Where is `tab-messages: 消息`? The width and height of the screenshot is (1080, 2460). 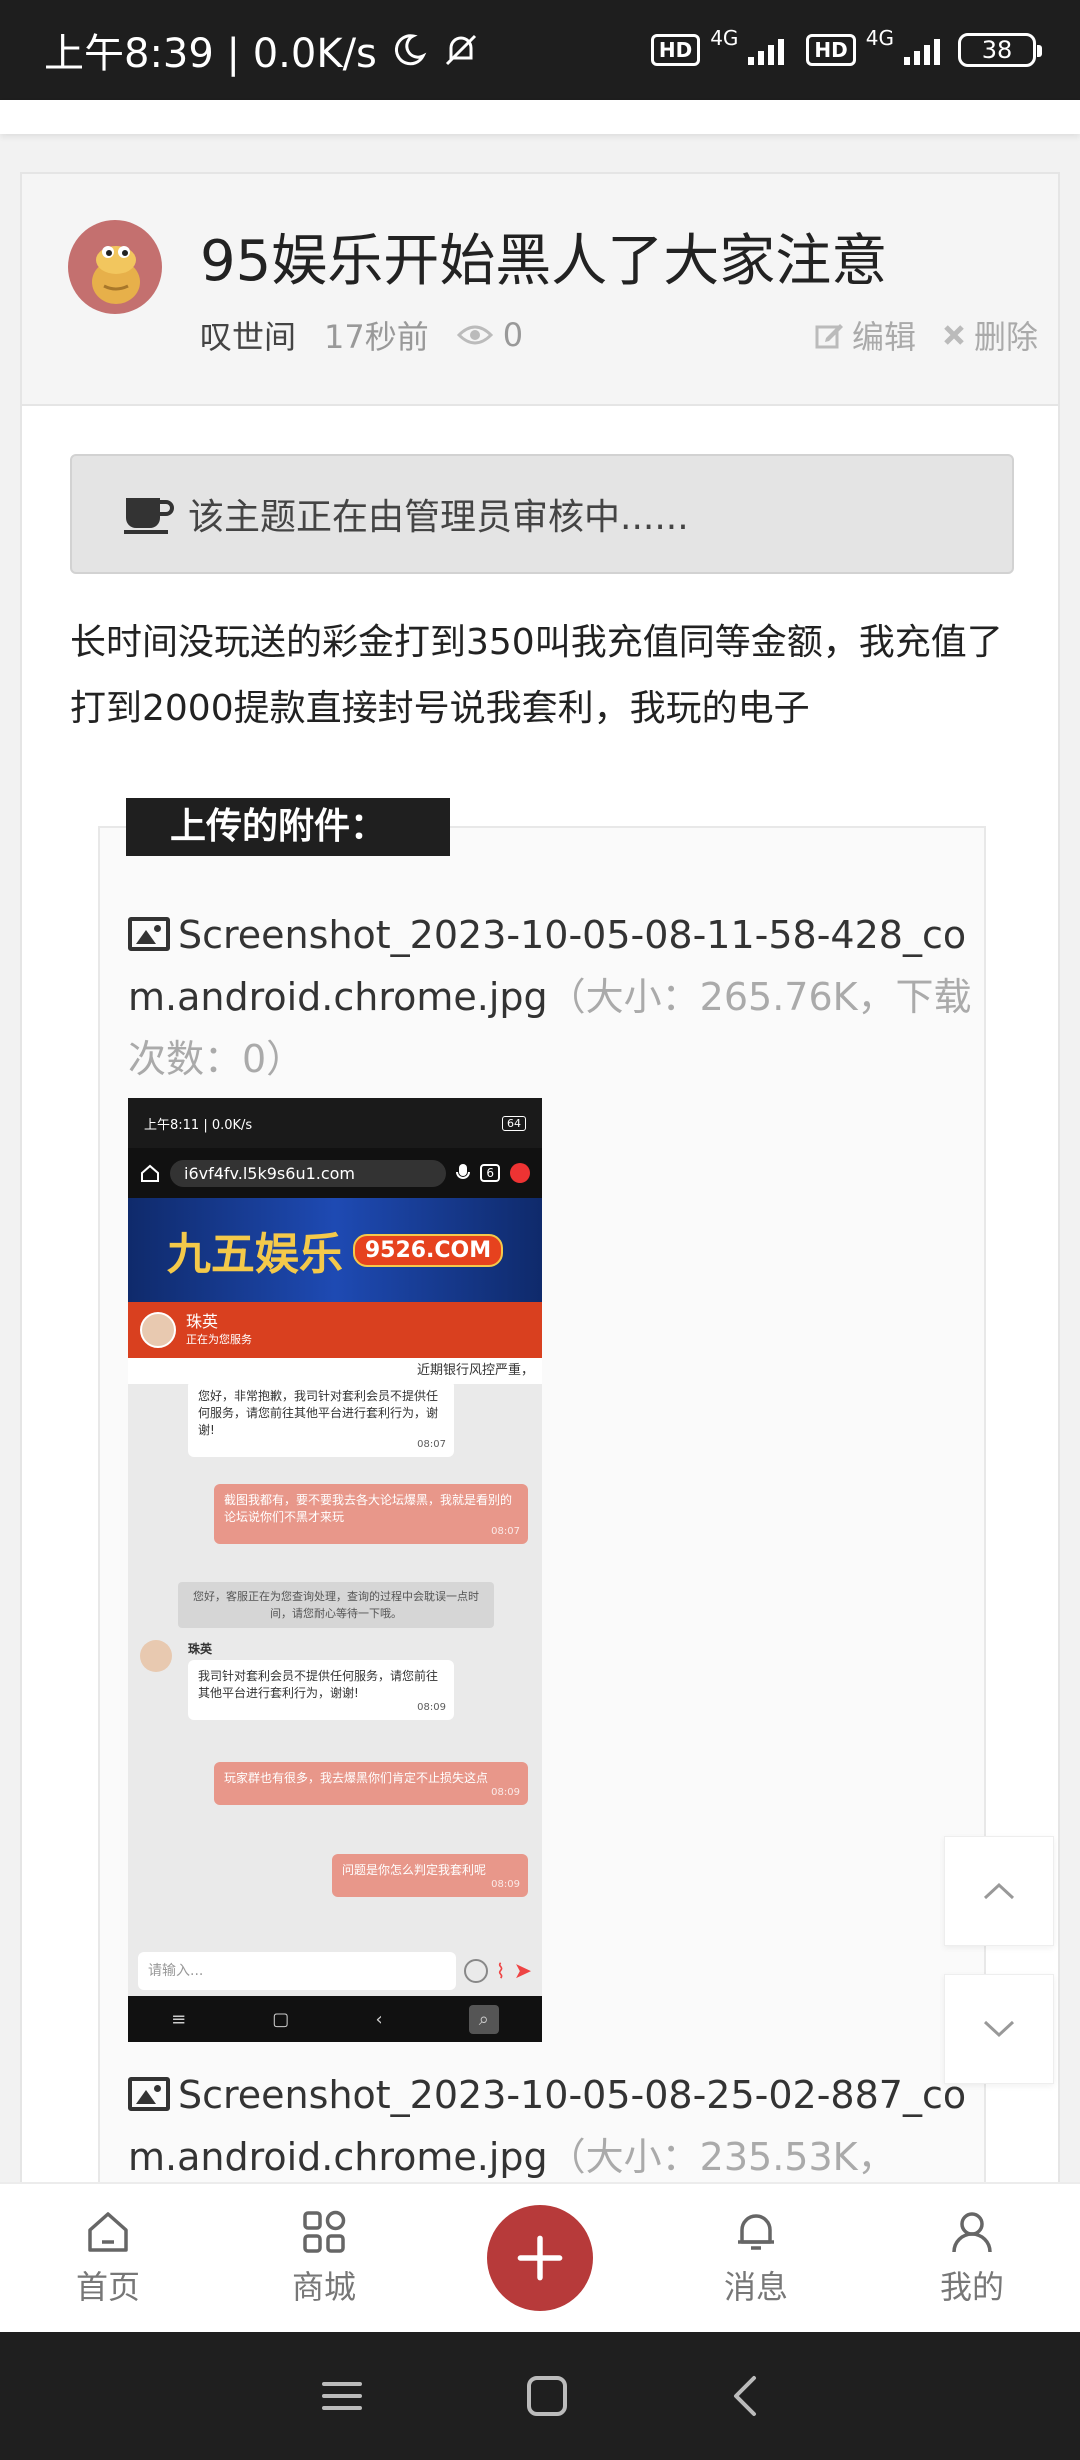
tab-messages: 消息 is located at coordinates (756, 2258).